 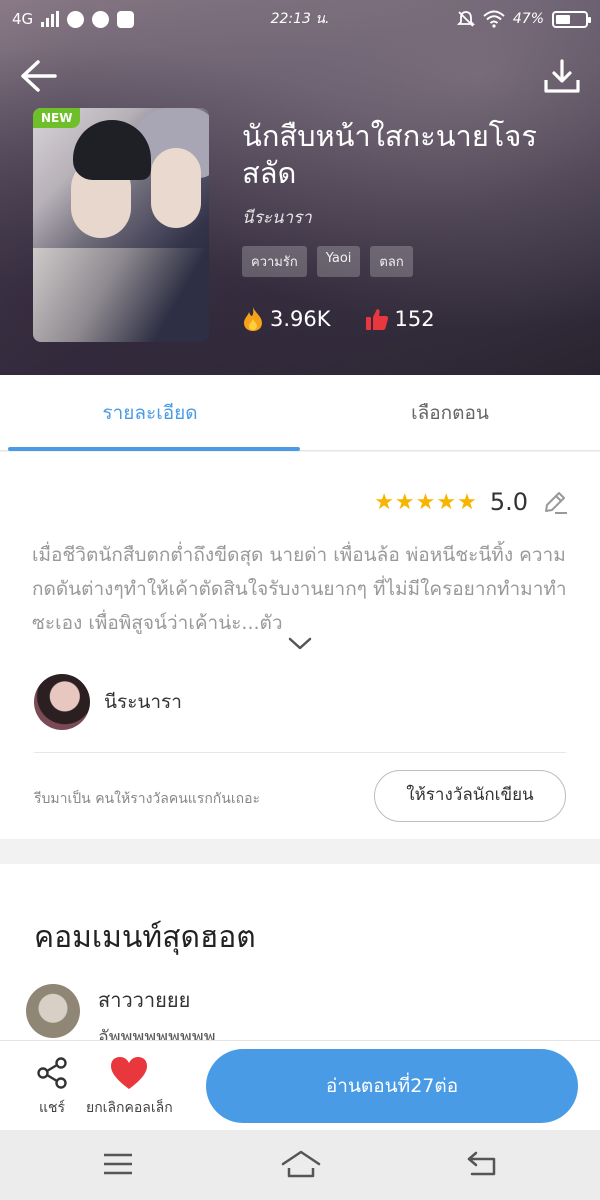 I want to click on divider, so click(x=300, y=752).